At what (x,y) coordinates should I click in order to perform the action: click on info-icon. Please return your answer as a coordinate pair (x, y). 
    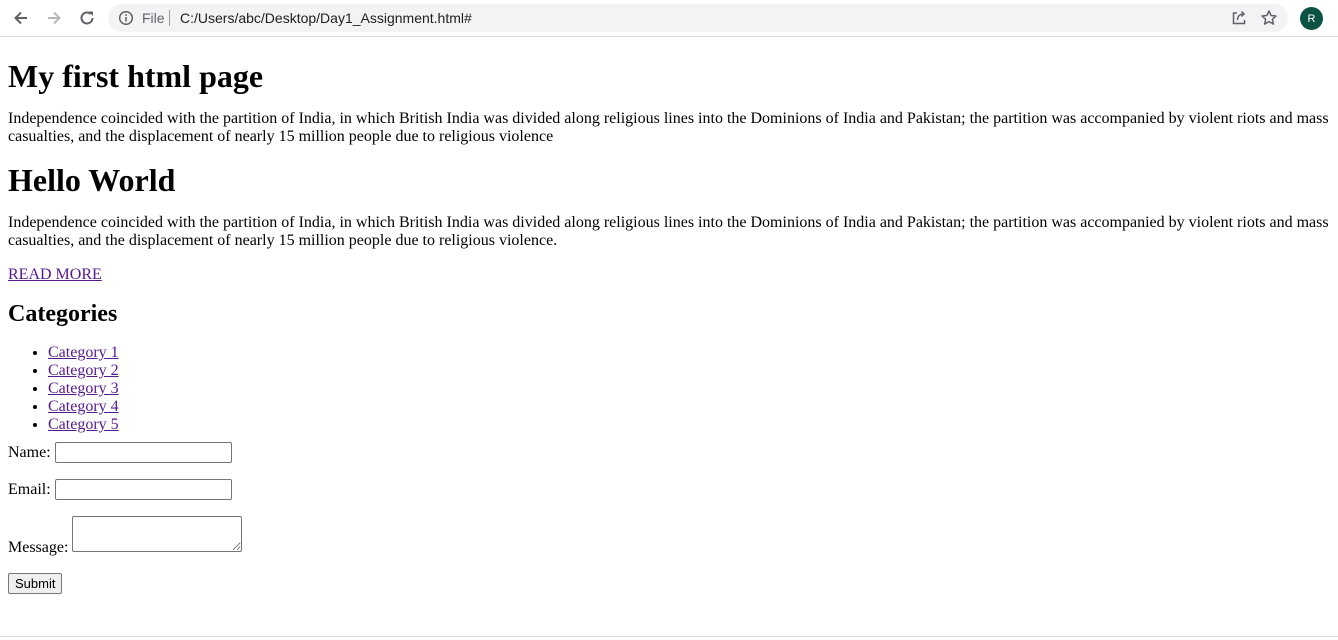
    Looking at the image, I should click on (126, 18).